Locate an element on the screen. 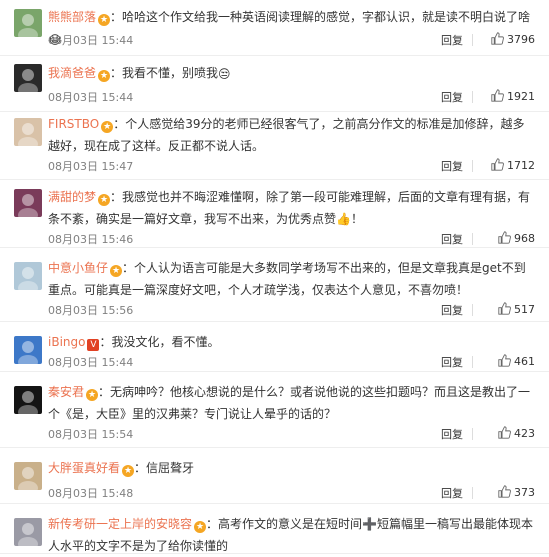 Image resolution: width=549 pixels, height=557 pixels. like-button: 373 is located at coordinates (516, 492).